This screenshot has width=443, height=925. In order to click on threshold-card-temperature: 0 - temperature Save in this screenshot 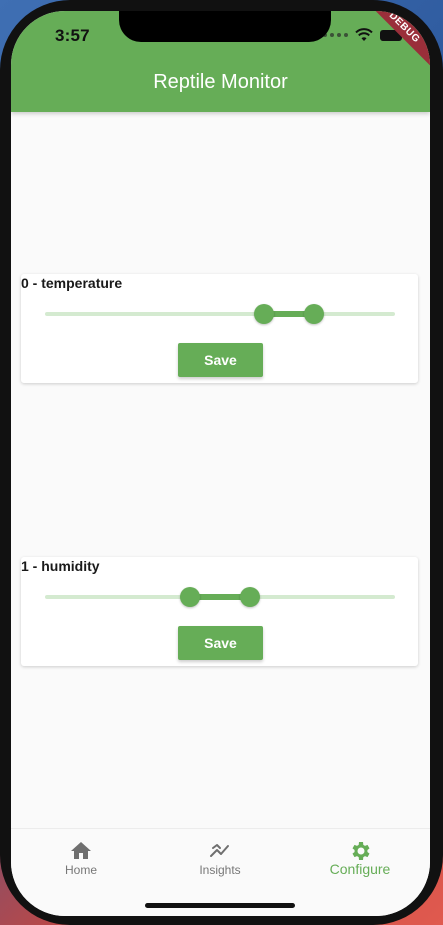, I will do `click(219, 328)`.